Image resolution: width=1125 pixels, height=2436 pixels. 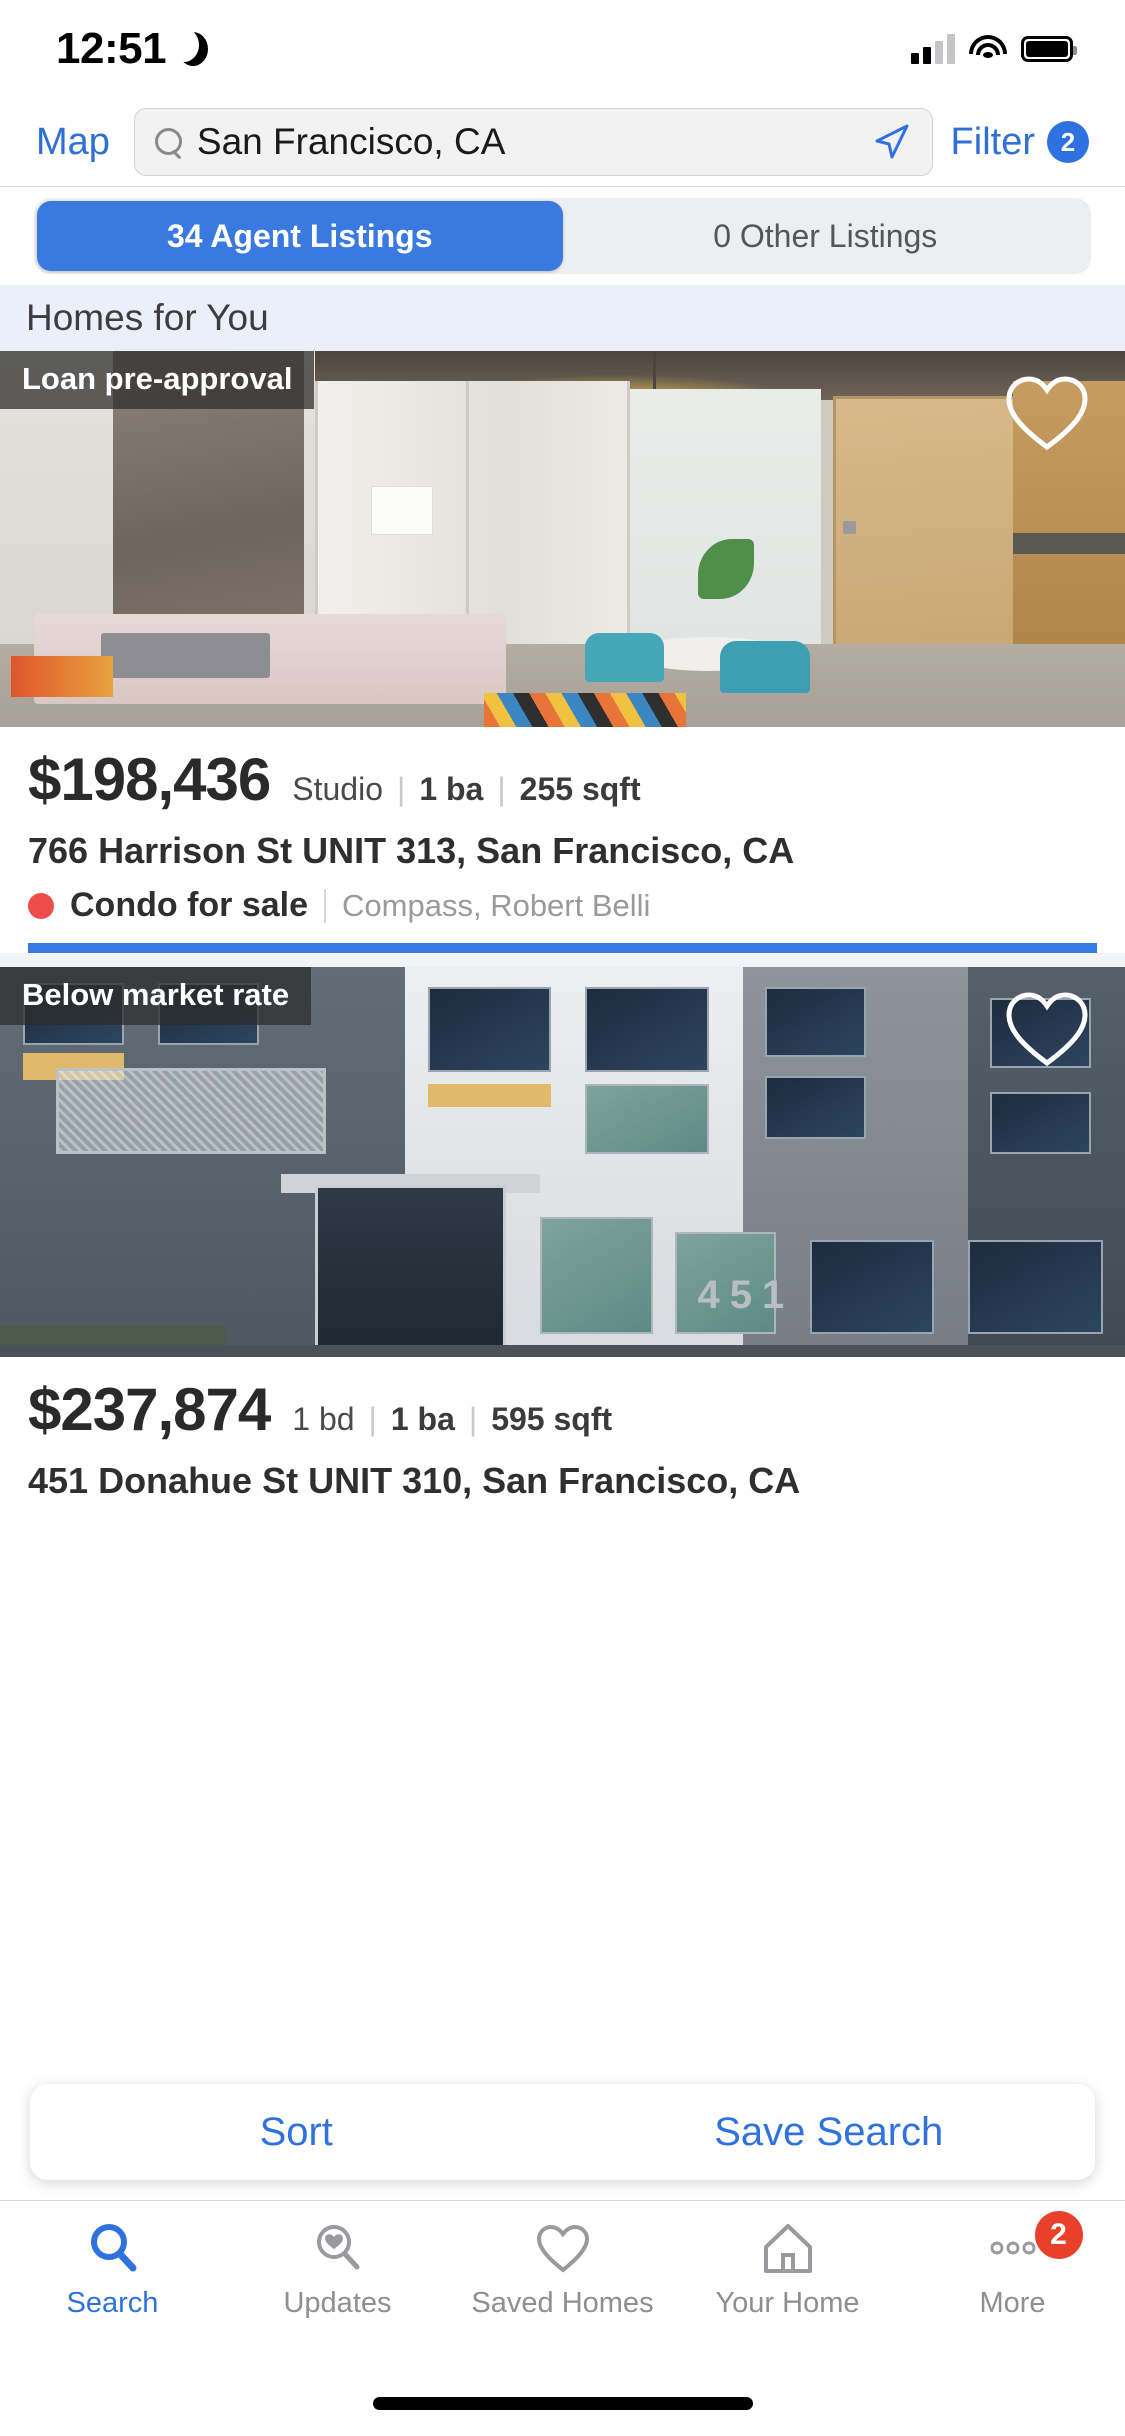 I want to click on sort-button: Sort, so click(x=296, y=2132).